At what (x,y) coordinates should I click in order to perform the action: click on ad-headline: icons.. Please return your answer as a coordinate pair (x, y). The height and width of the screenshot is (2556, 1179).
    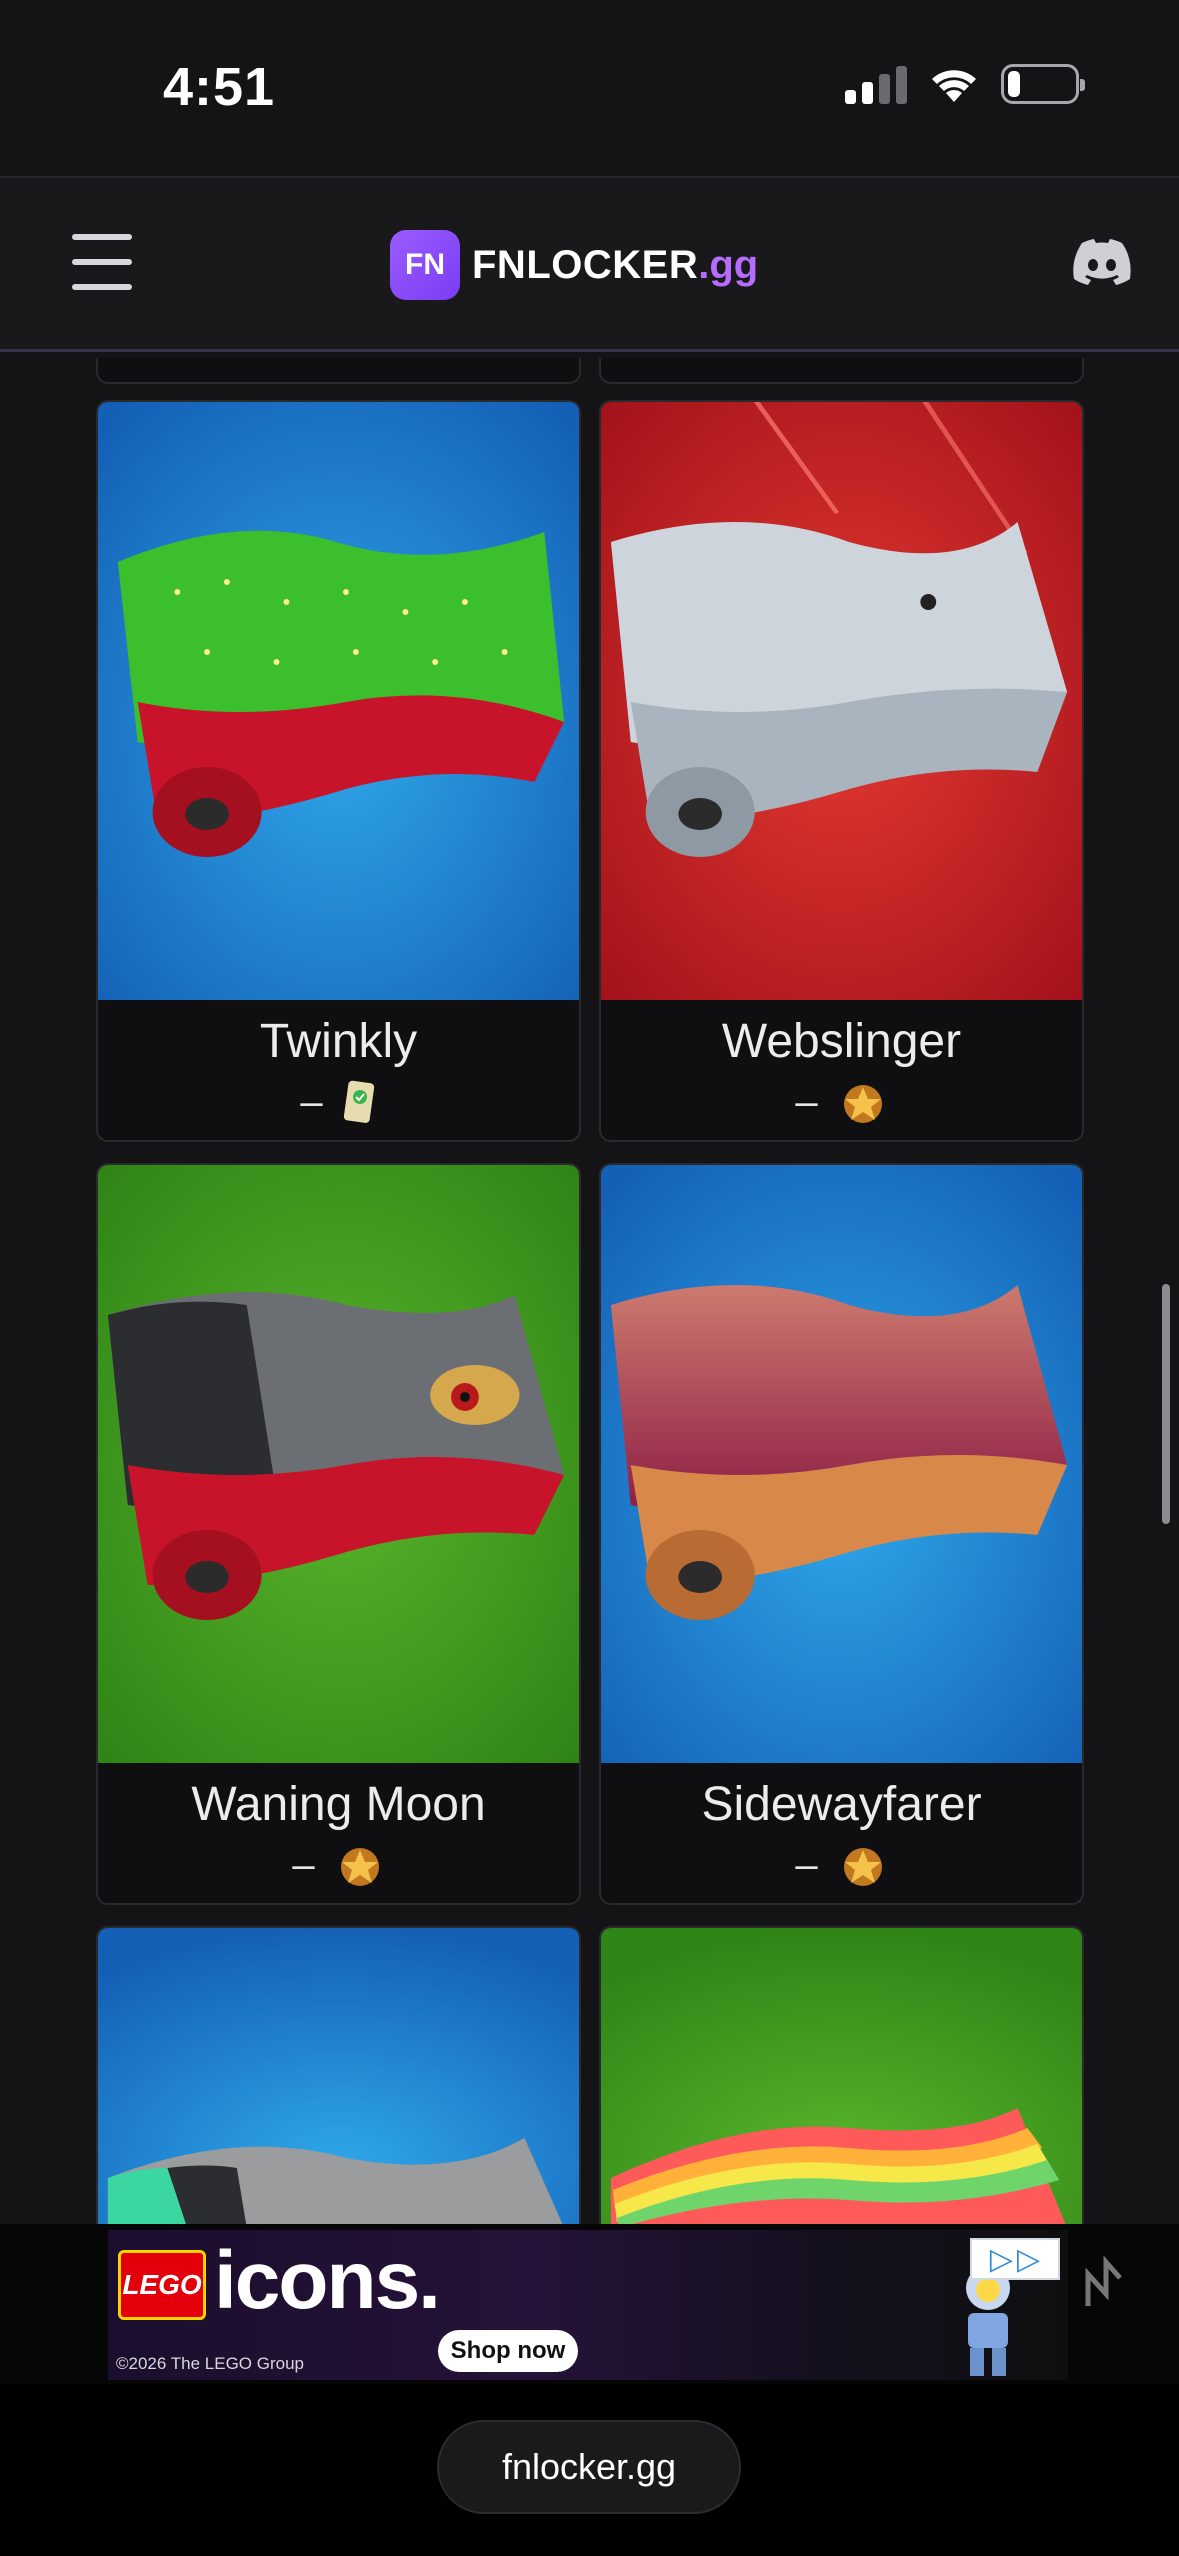
    Looking at the image, I should click on (327, 2280).